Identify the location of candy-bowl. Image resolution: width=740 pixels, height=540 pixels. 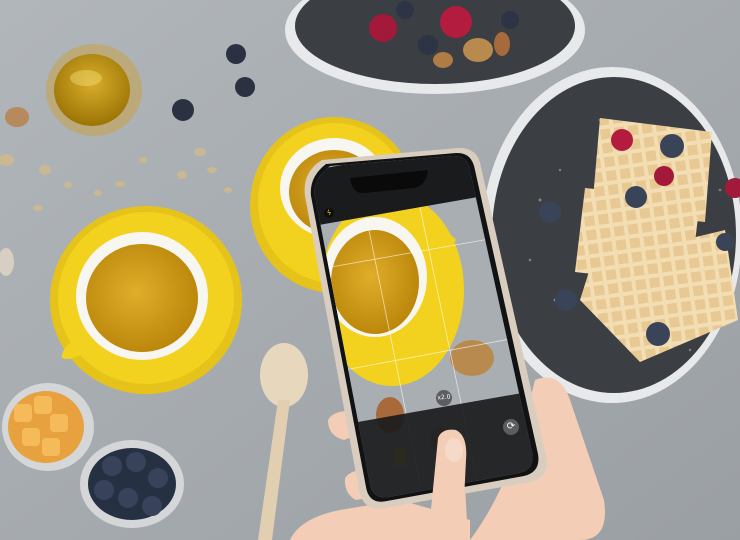
(48, 427).